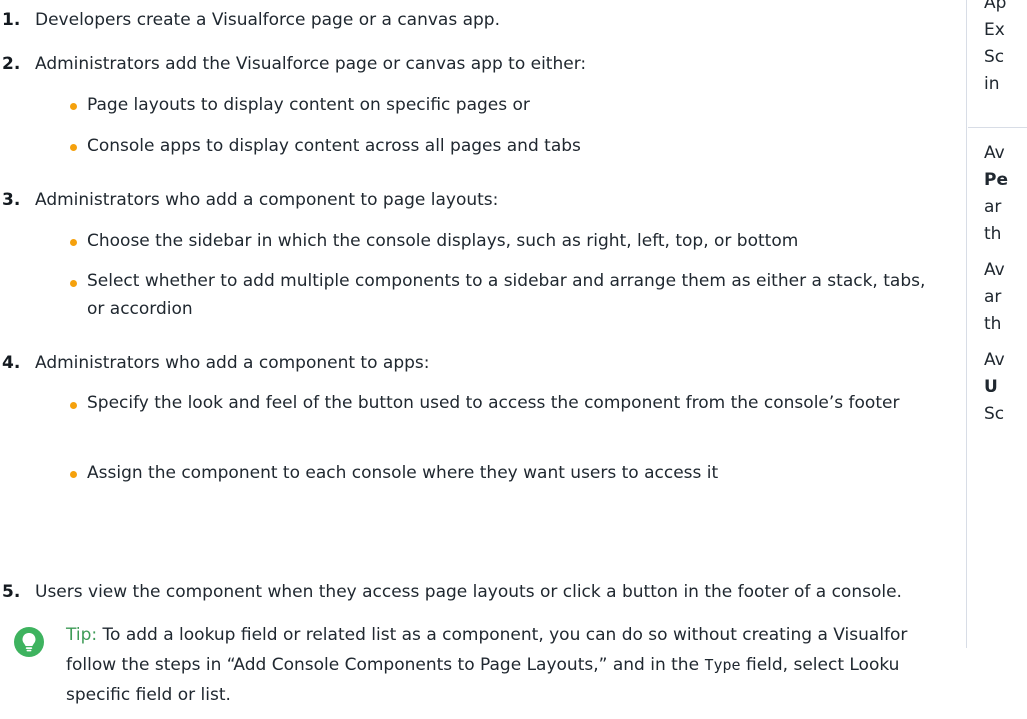 The width and height of the screenshot is (1027, 719). I want to click on step-number: 2., so click(11, 64).